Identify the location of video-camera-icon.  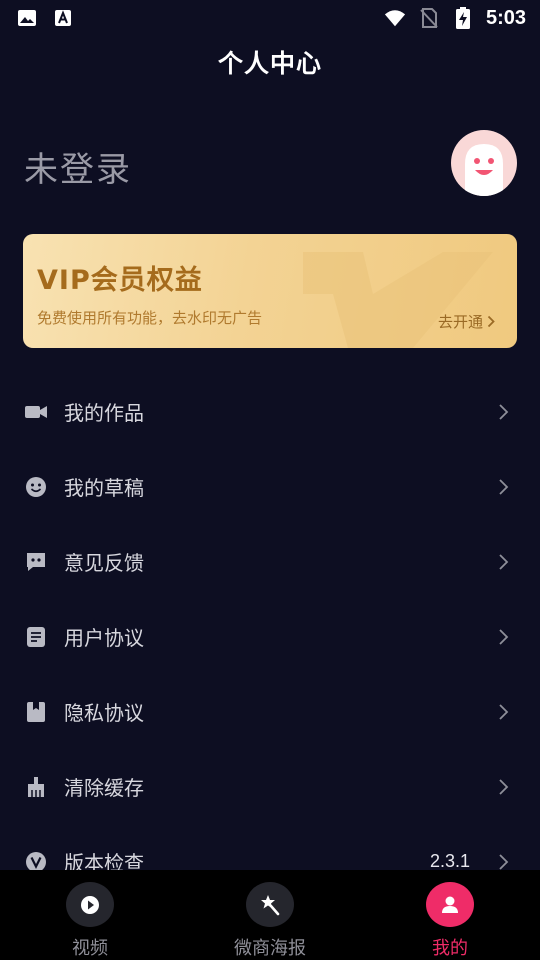
(36, 412).